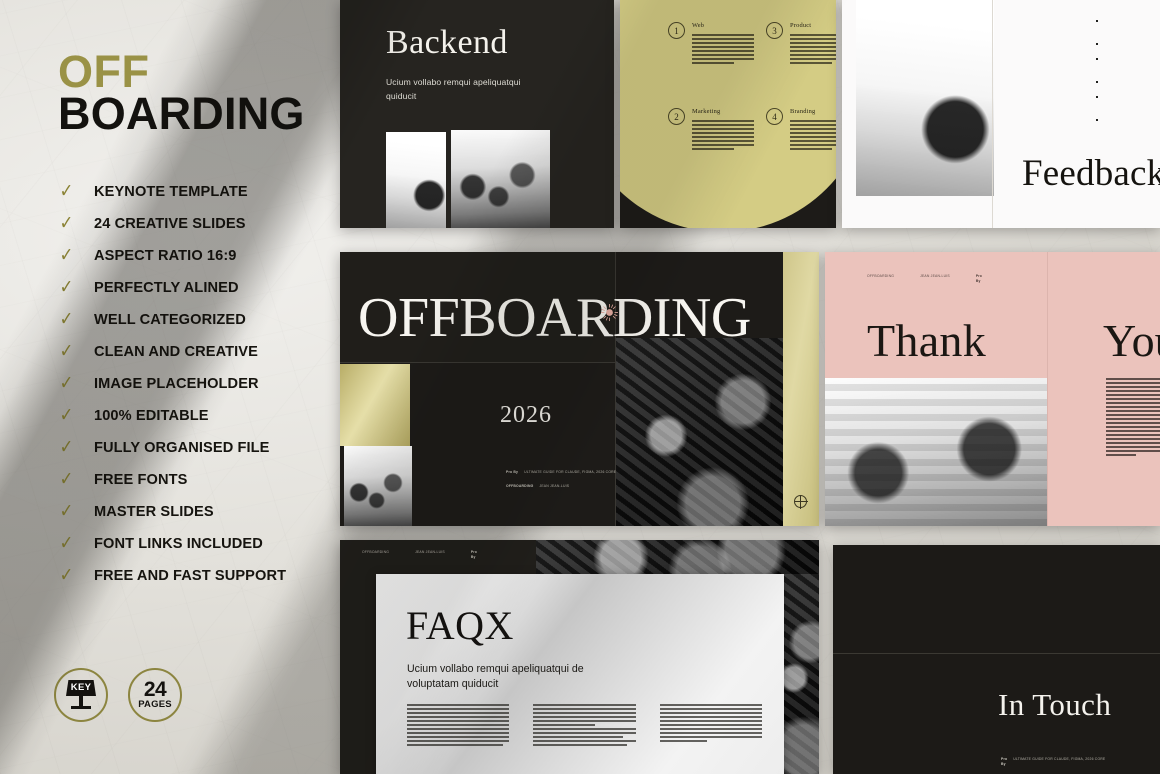 The height and width of the screenshot is (774, 1160). Describe the element at coordinates (155, 705) in the screenshot. I see `pages-badge-unit: PAGES` at that location.